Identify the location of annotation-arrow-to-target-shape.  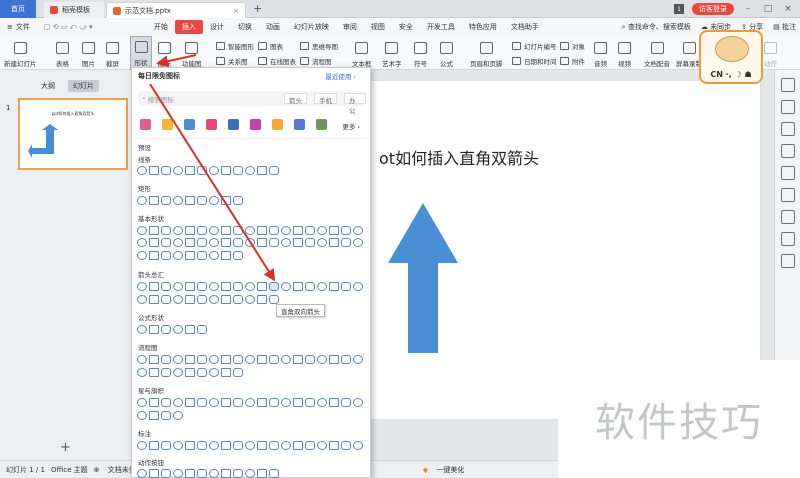
(212, 182).